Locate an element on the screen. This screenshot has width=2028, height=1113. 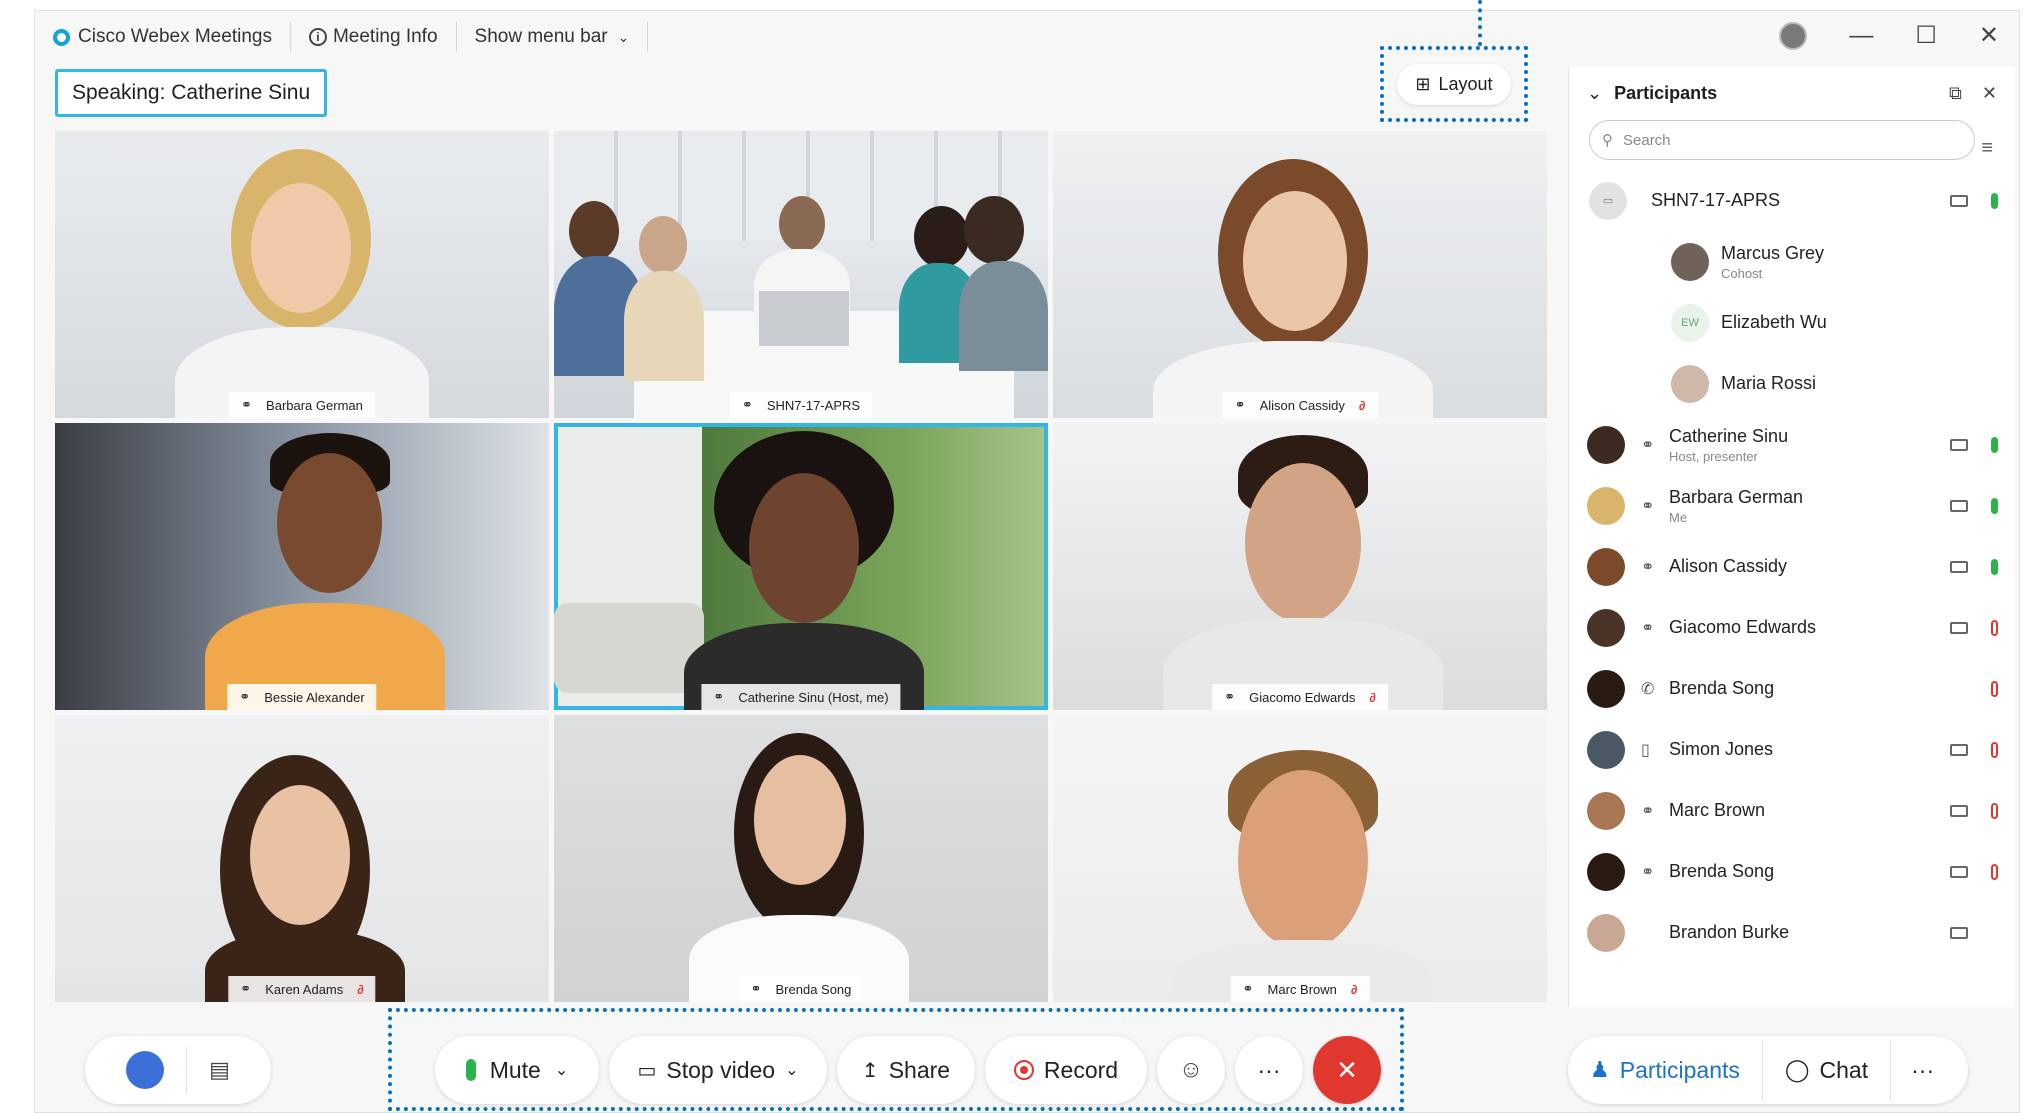
initials-avatar: EW is located at coordinates (1690, 322).